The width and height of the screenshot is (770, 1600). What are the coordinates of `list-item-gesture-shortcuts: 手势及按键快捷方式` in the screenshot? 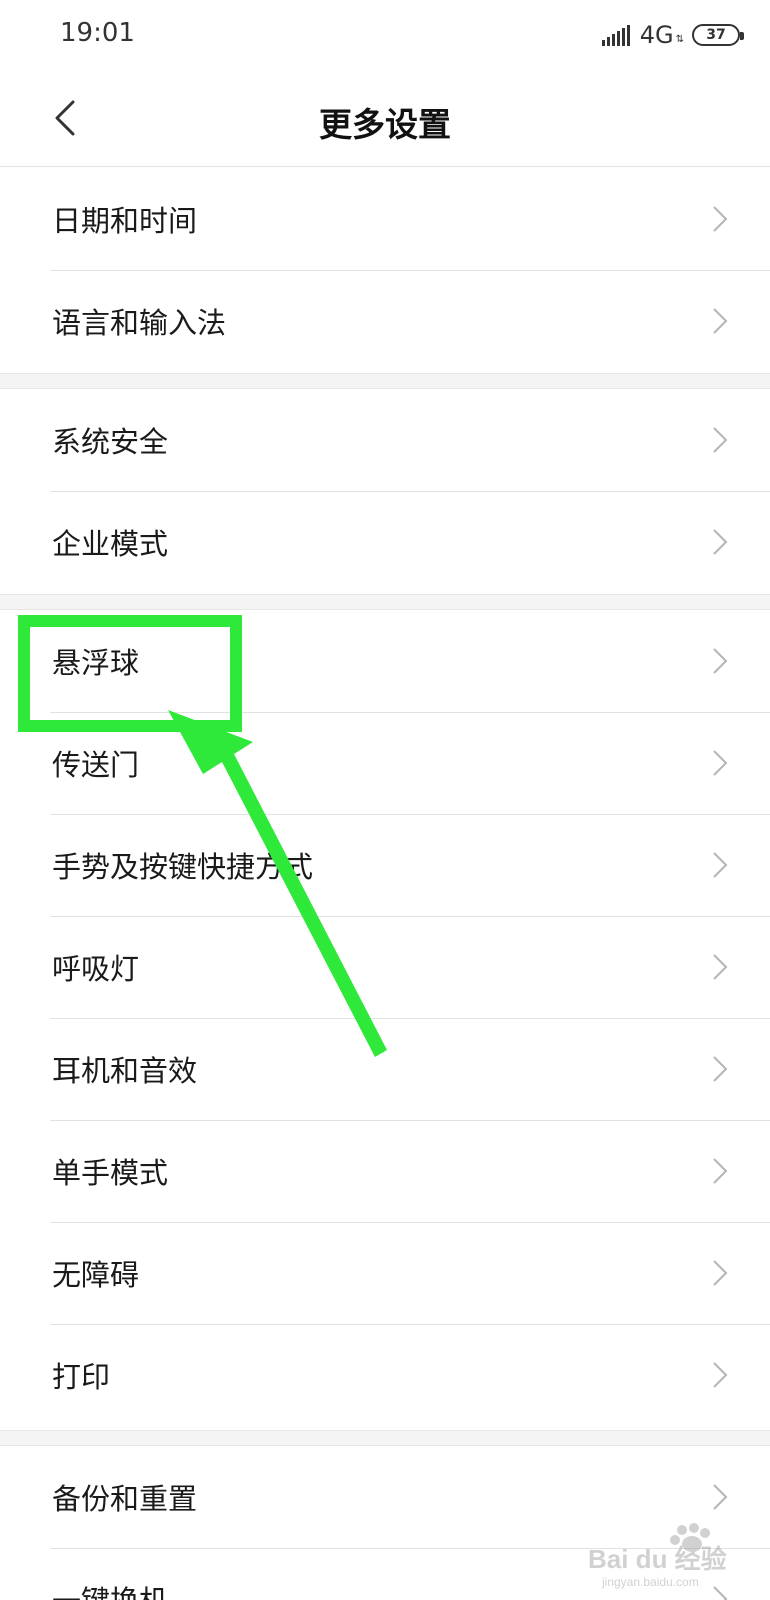 It's located at (385, 865).